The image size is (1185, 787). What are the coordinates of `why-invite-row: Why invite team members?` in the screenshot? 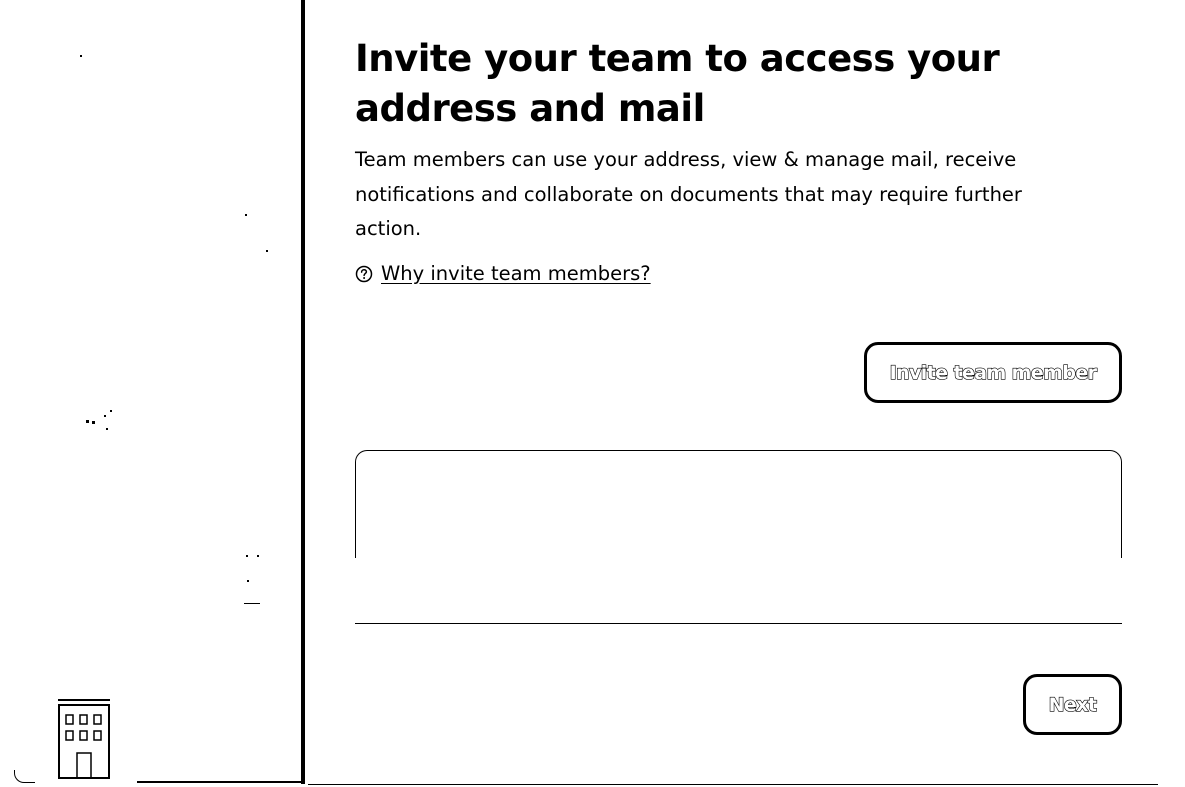 It's located at (503, 273).